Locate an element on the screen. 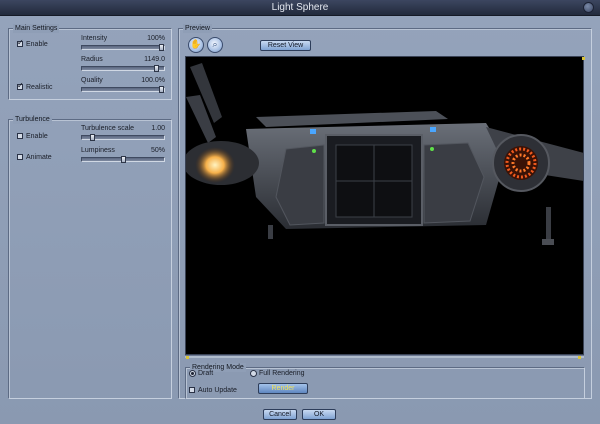  intensity-slider is located at coordinates (123, 47).